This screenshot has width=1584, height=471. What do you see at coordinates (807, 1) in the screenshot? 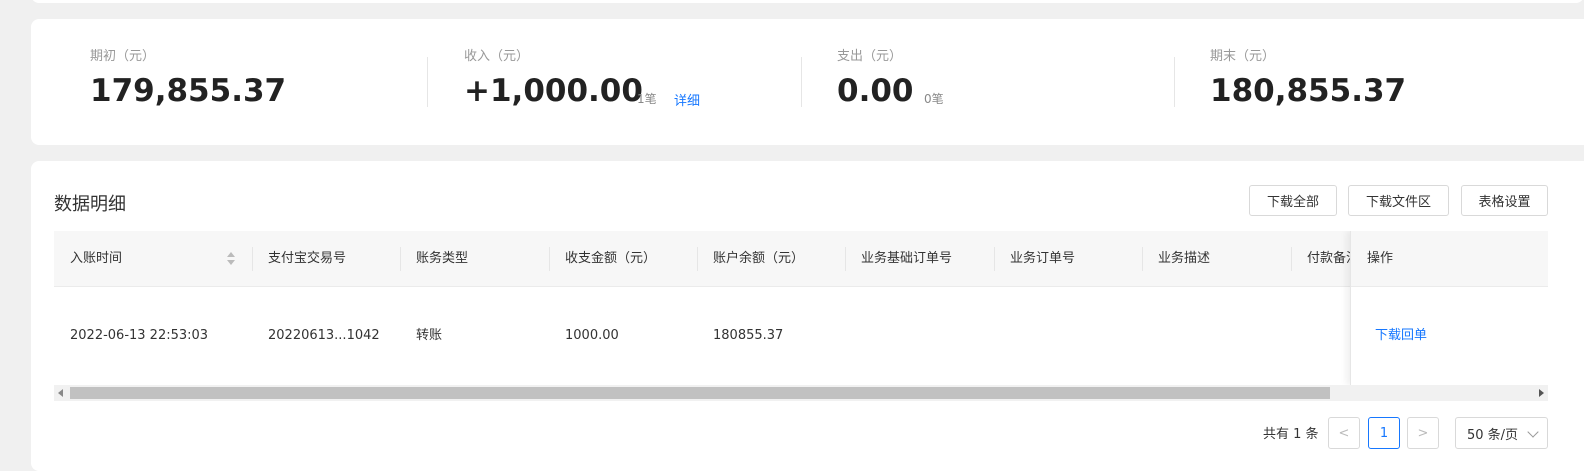
I see `top-card-edge` at bounding box center [807, 1].